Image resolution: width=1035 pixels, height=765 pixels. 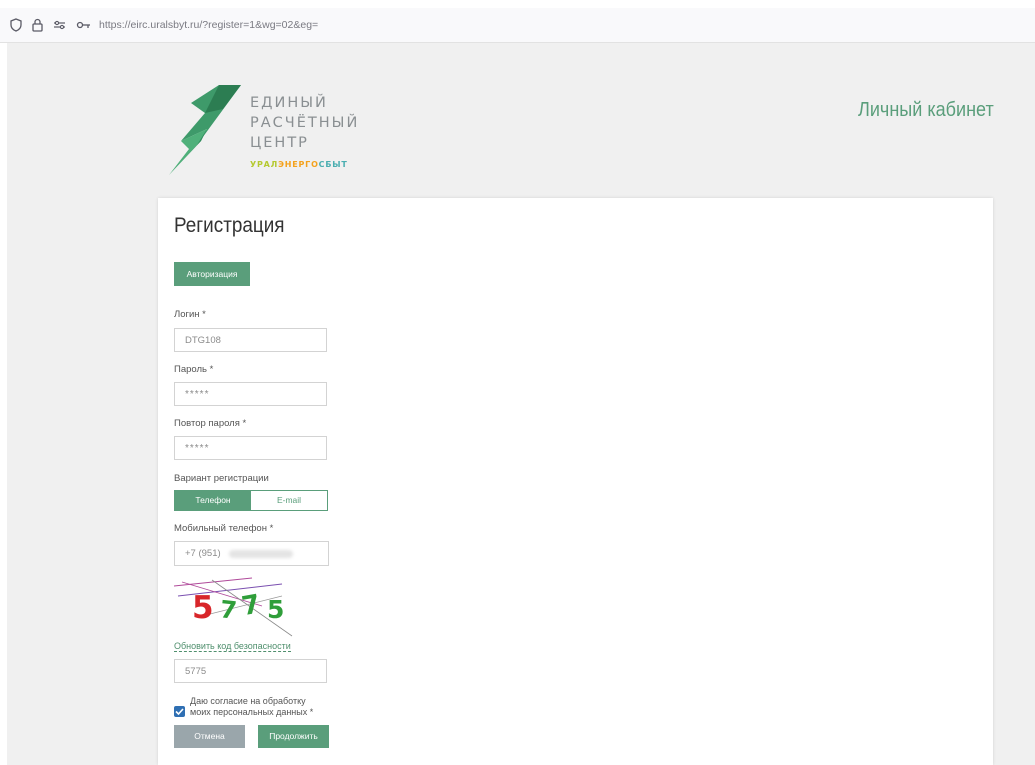 I want to click on phone-label: Мобильный телефон *, so click(x=224, y=528).